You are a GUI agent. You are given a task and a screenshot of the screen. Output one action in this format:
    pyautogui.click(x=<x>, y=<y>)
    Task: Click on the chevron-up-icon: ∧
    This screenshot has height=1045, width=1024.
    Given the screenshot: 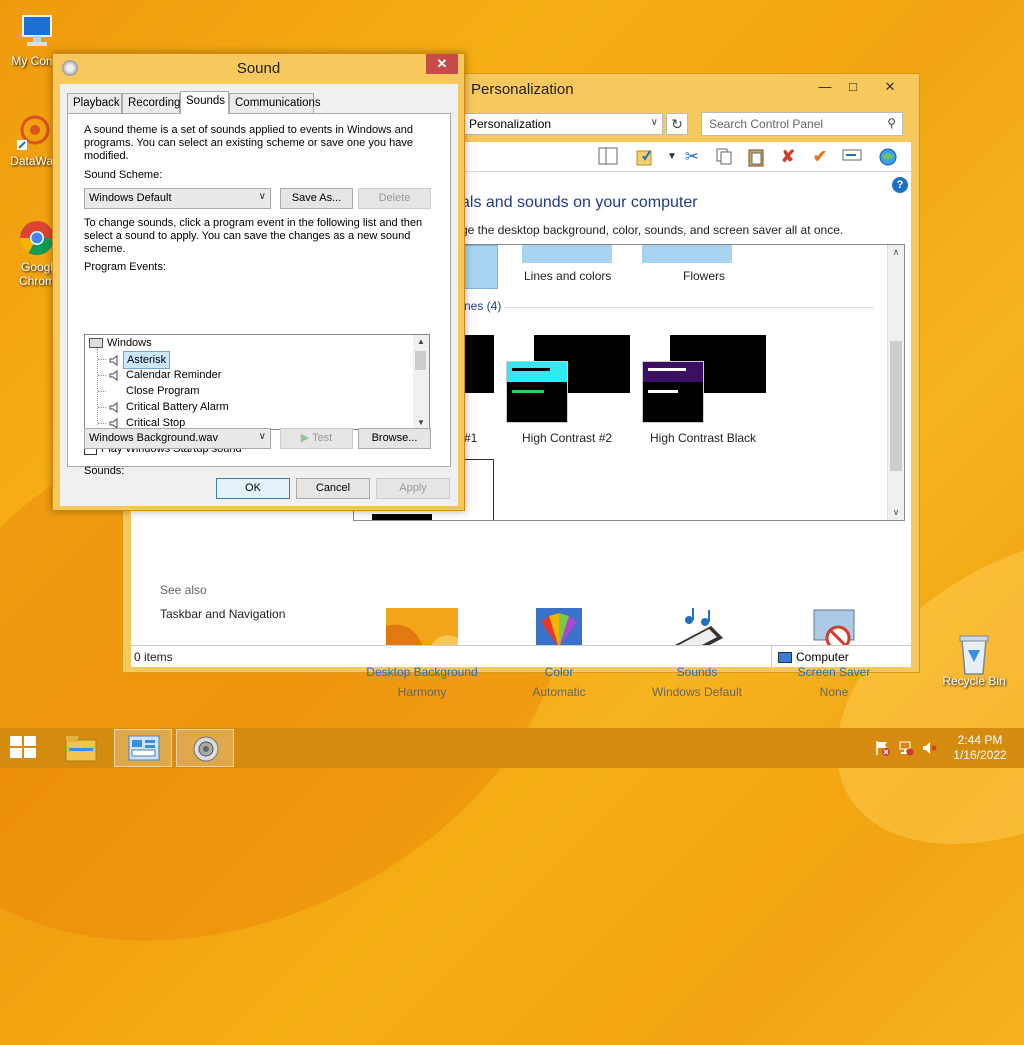 What is the action you would take?
    pyautogui.click(x=896, y=252)
    